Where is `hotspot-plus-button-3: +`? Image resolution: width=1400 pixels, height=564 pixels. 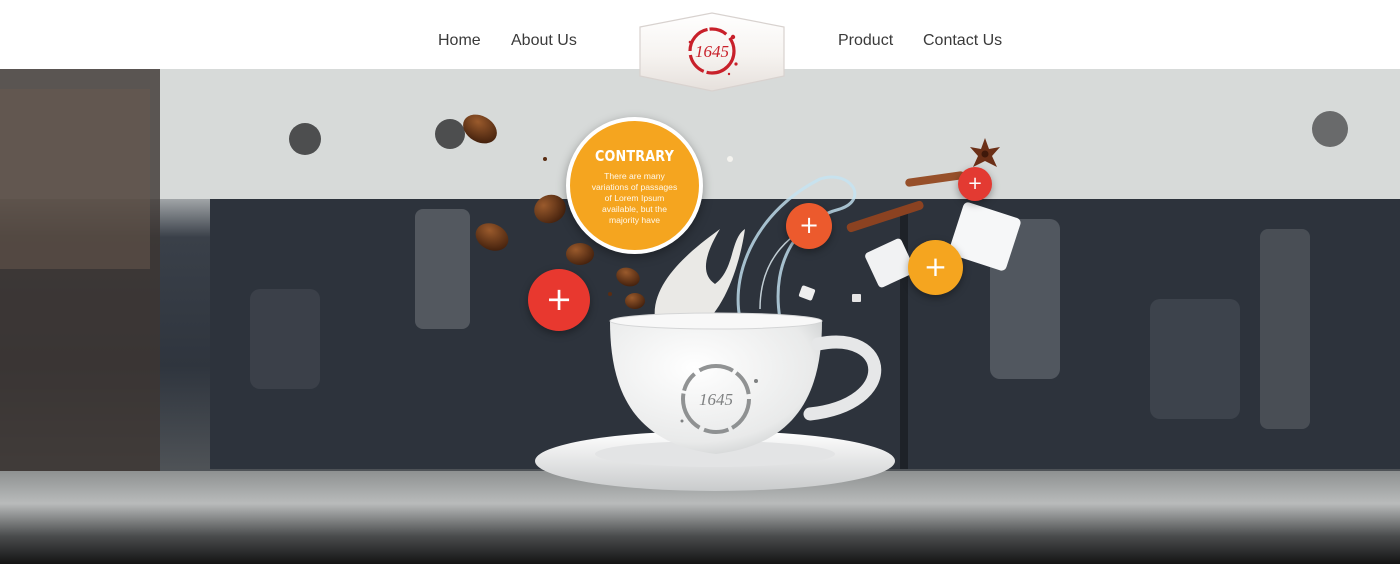 hotspot-plus-button-3: + is located at coordinates (975, 184).